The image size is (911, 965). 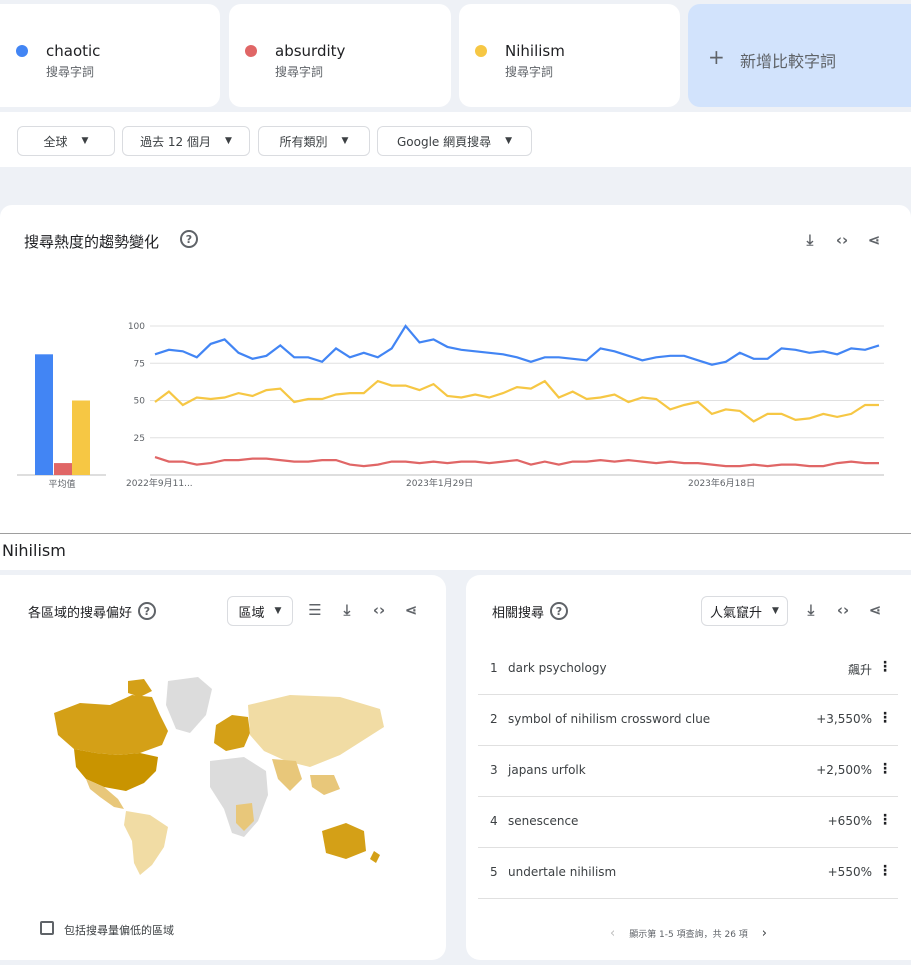 I want to click on query-growth: +550%, so click(x=849, y=872).